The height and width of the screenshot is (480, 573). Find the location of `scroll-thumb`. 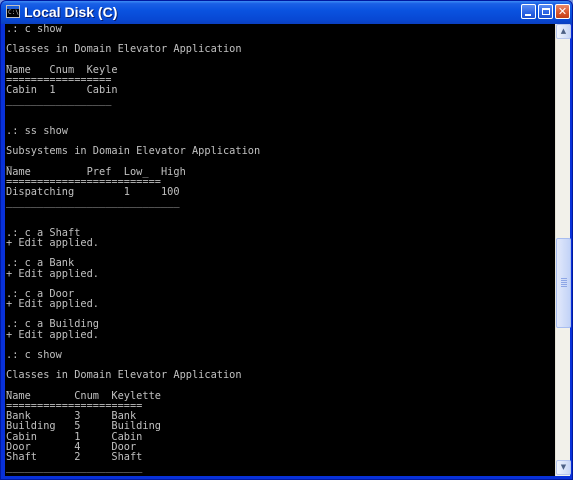

scroll-thumb is located at coordinates (563, 282).